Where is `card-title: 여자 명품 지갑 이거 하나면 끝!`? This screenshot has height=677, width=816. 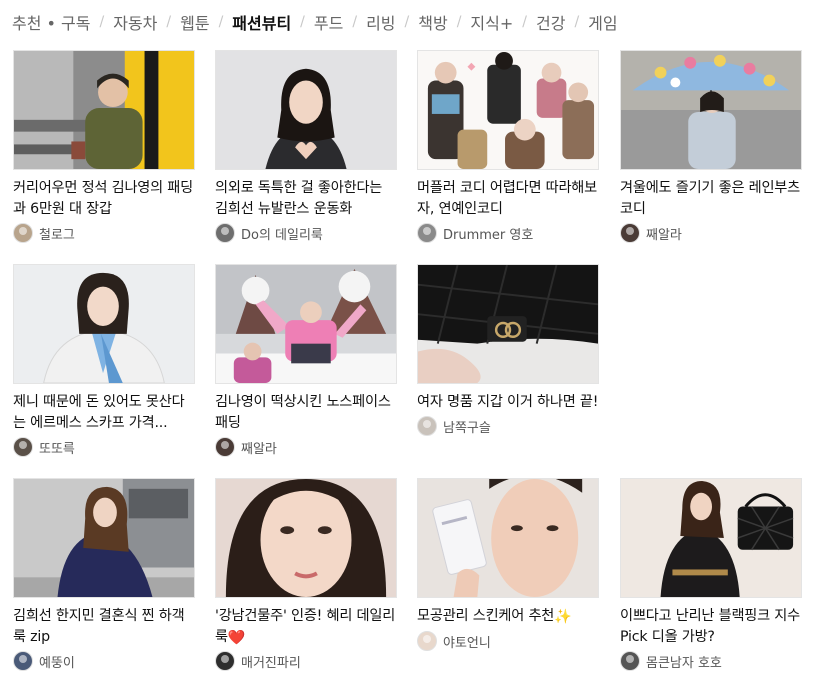 card-title: 여자 명품 지갑 이거 하나면 끝! is located at coordinates (508, 402).